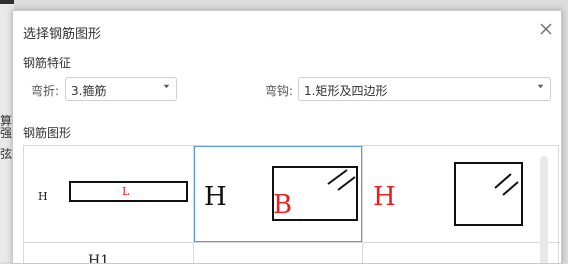 The image size is (568, 264). I want to click on close-icon, so click(546, 30).